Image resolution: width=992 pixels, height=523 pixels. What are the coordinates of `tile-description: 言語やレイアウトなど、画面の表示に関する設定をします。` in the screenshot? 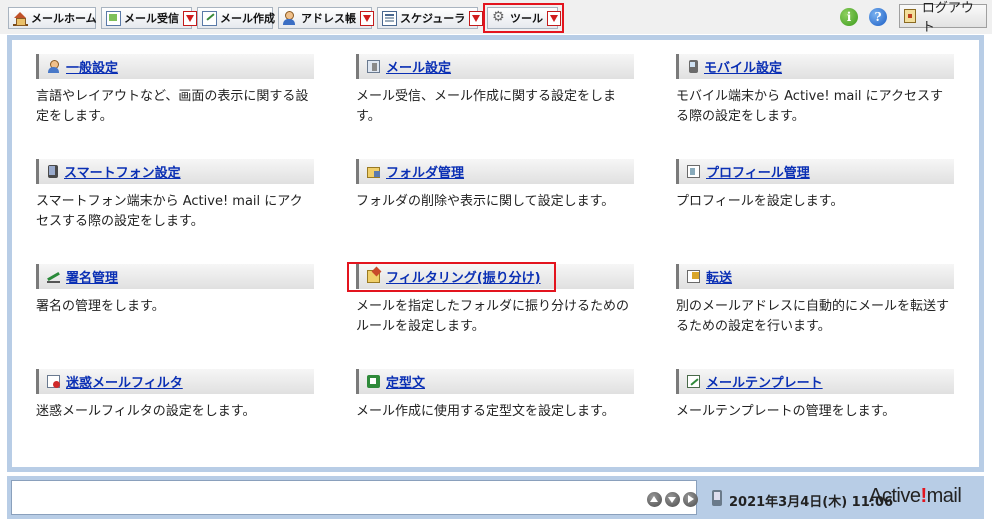 It's located at (172, 106).